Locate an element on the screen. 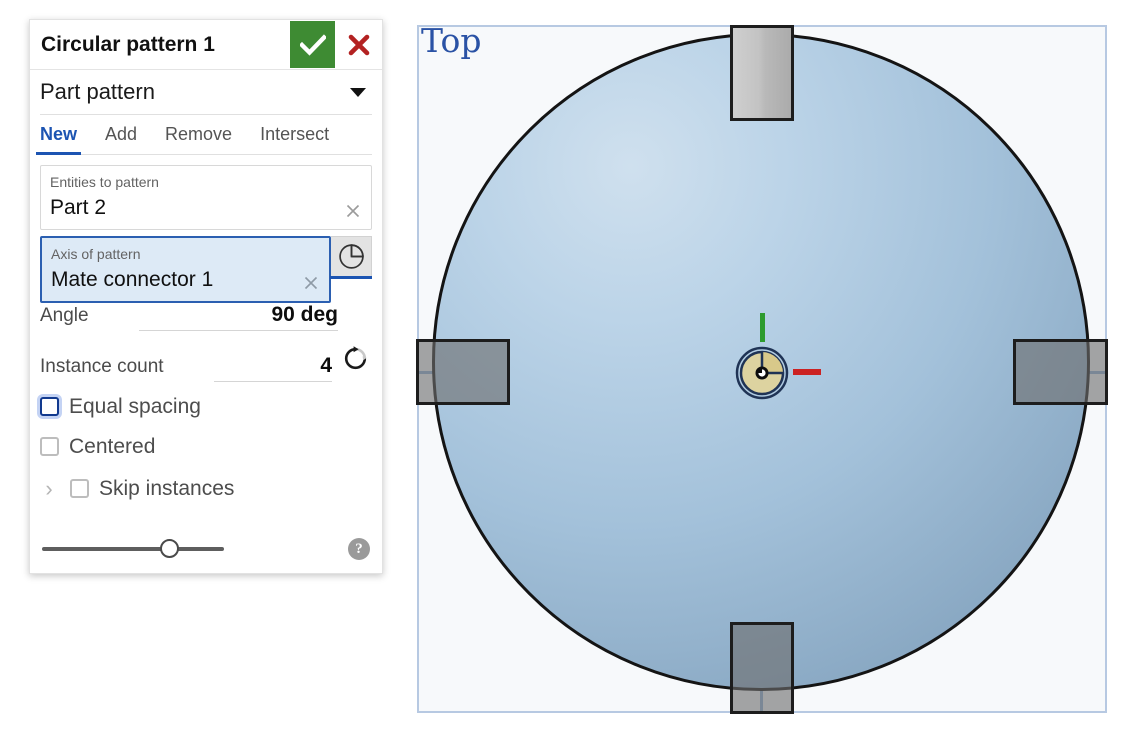 The image size is (1134, 748). angle-input: 90 deg is located at coordinates (238, 317).